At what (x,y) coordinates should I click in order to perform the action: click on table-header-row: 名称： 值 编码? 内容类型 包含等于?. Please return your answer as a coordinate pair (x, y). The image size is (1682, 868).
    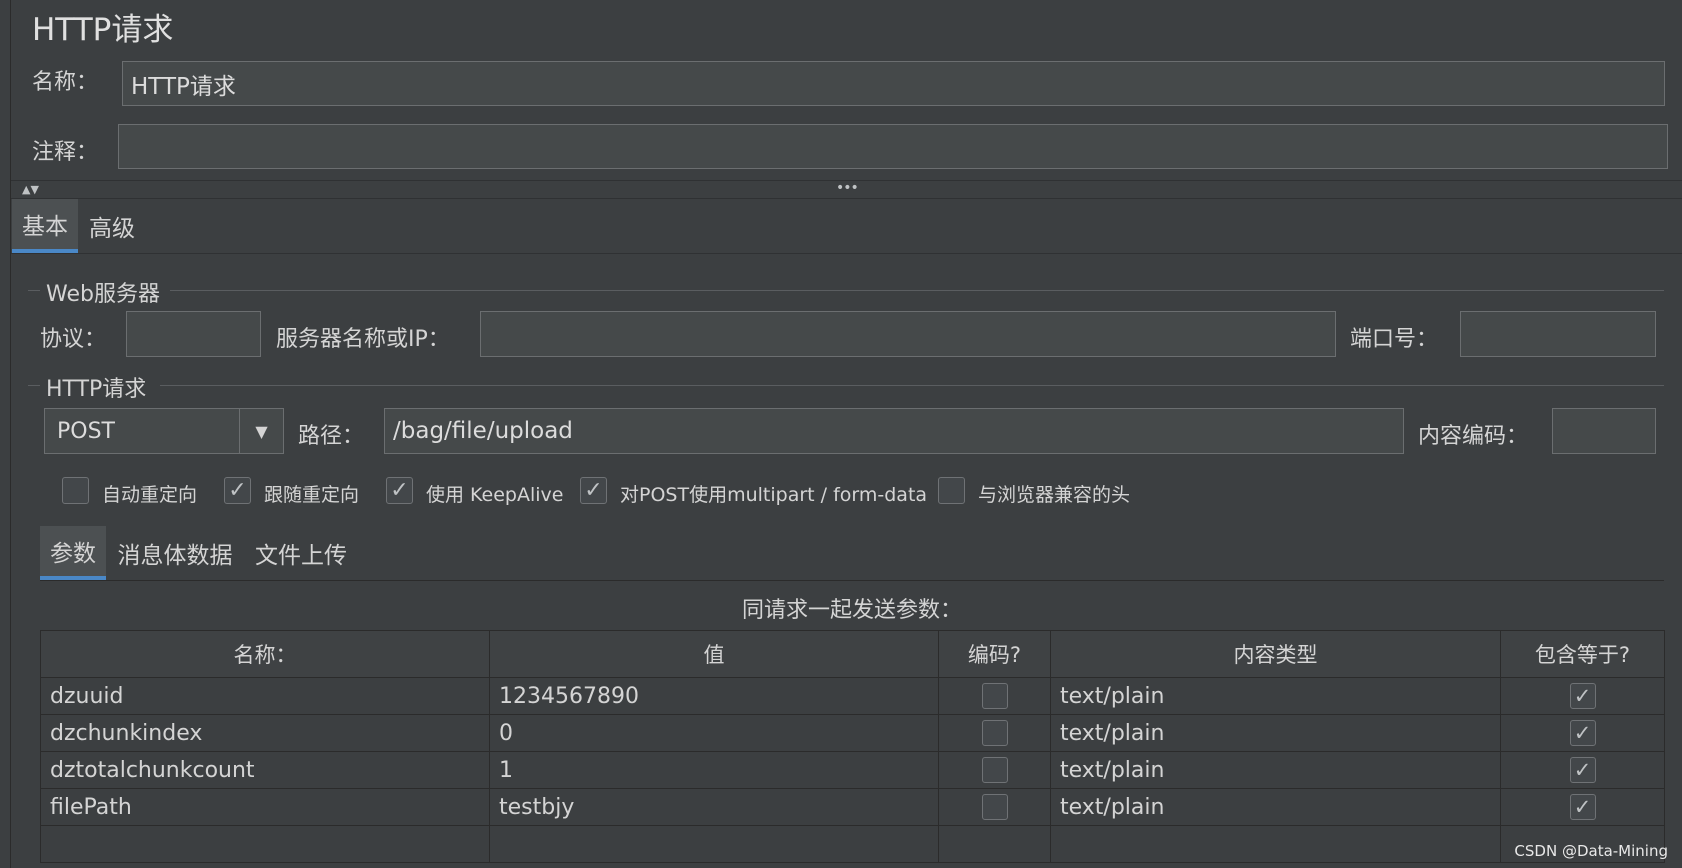
    Looking at the image, I should click on (852, 654).